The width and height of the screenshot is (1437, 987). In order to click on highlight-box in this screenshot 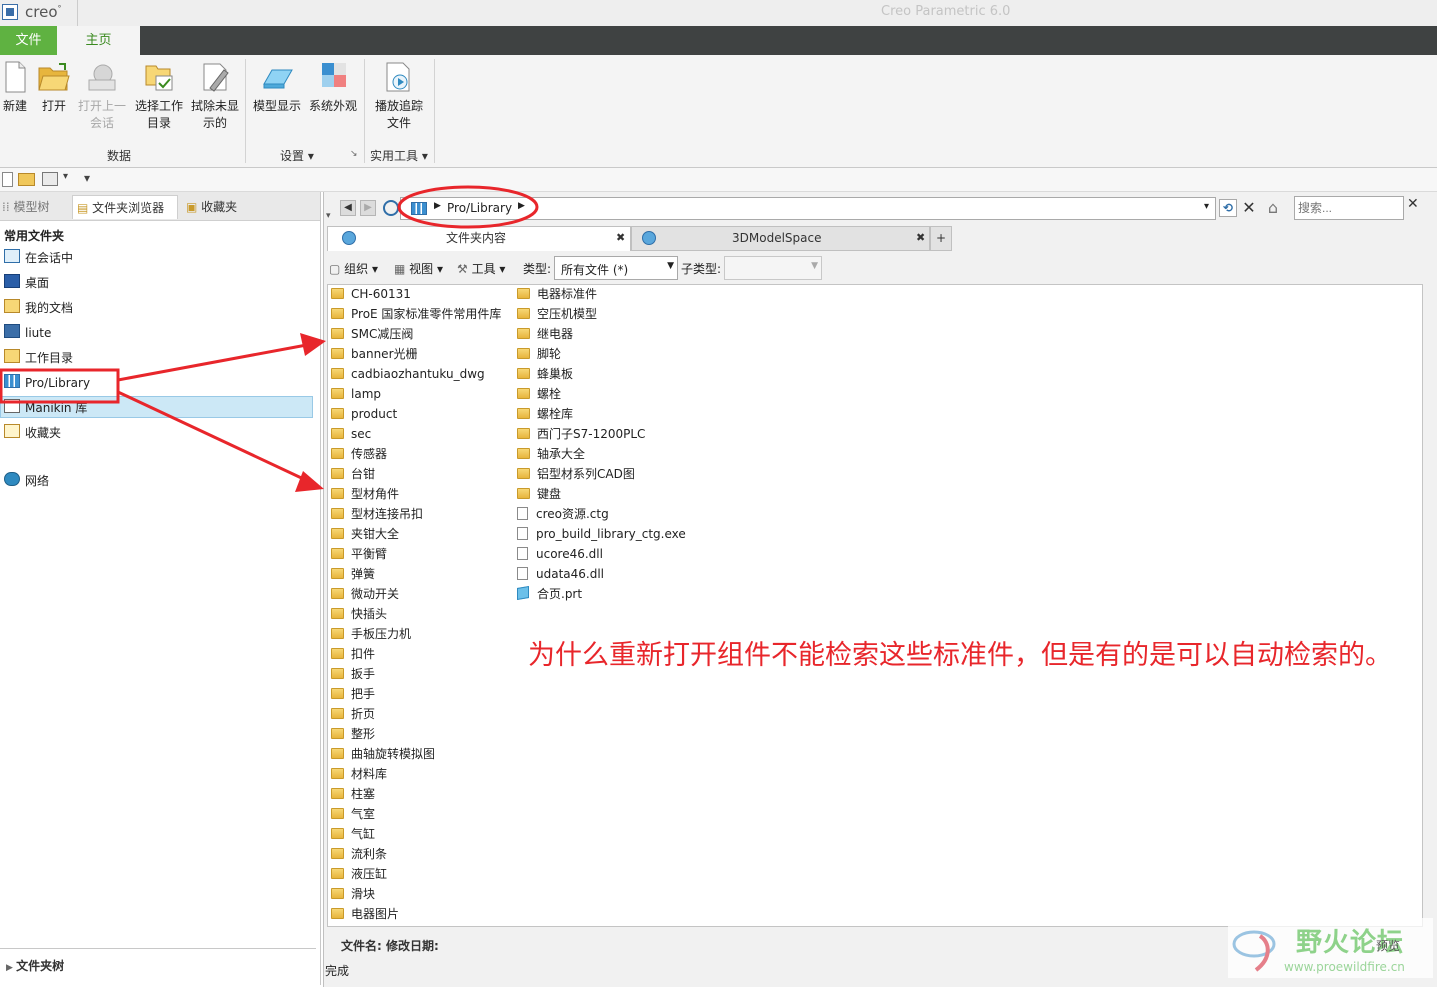, I will do `click(60, 386)`.